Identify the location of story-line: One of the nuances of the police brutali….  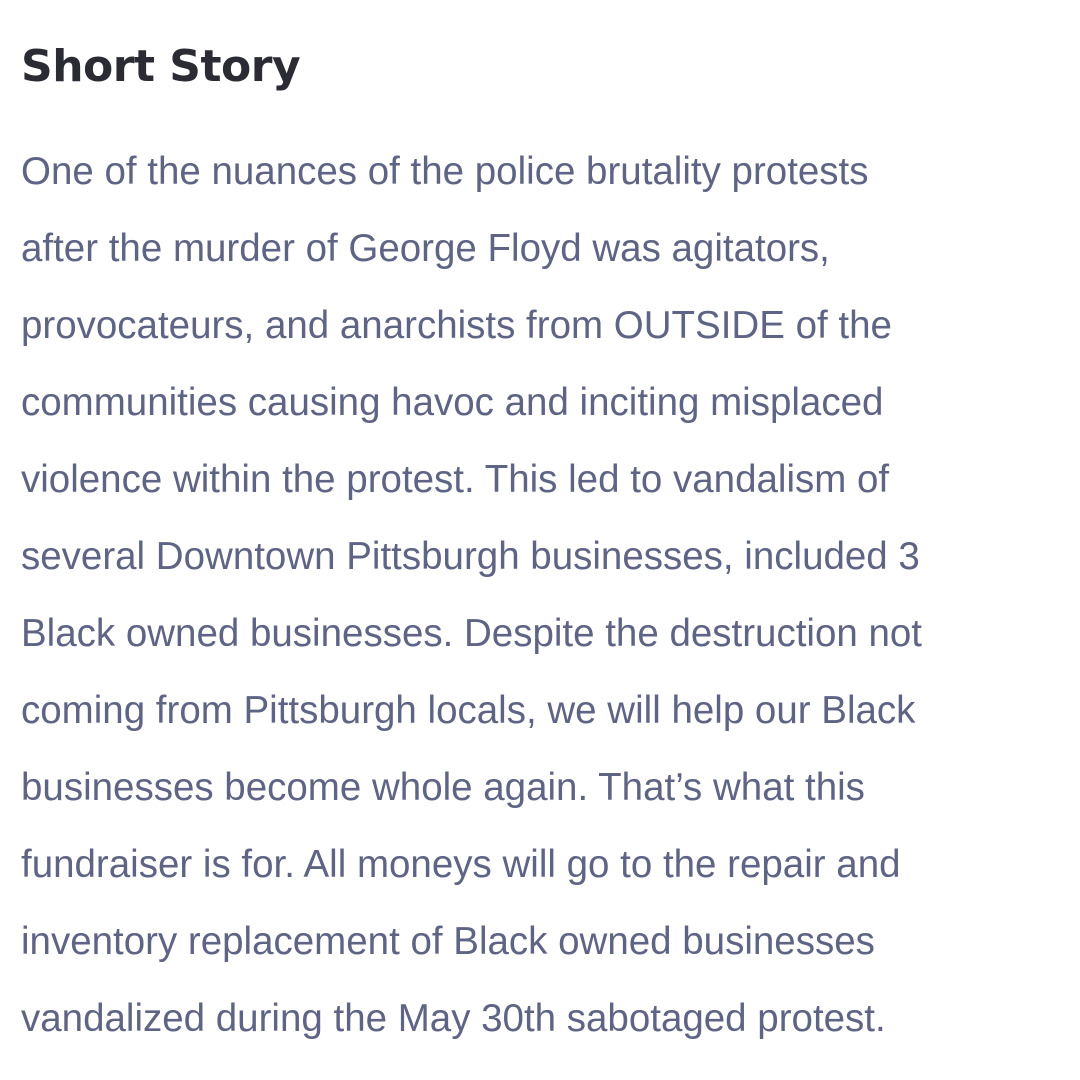
(445, 171).